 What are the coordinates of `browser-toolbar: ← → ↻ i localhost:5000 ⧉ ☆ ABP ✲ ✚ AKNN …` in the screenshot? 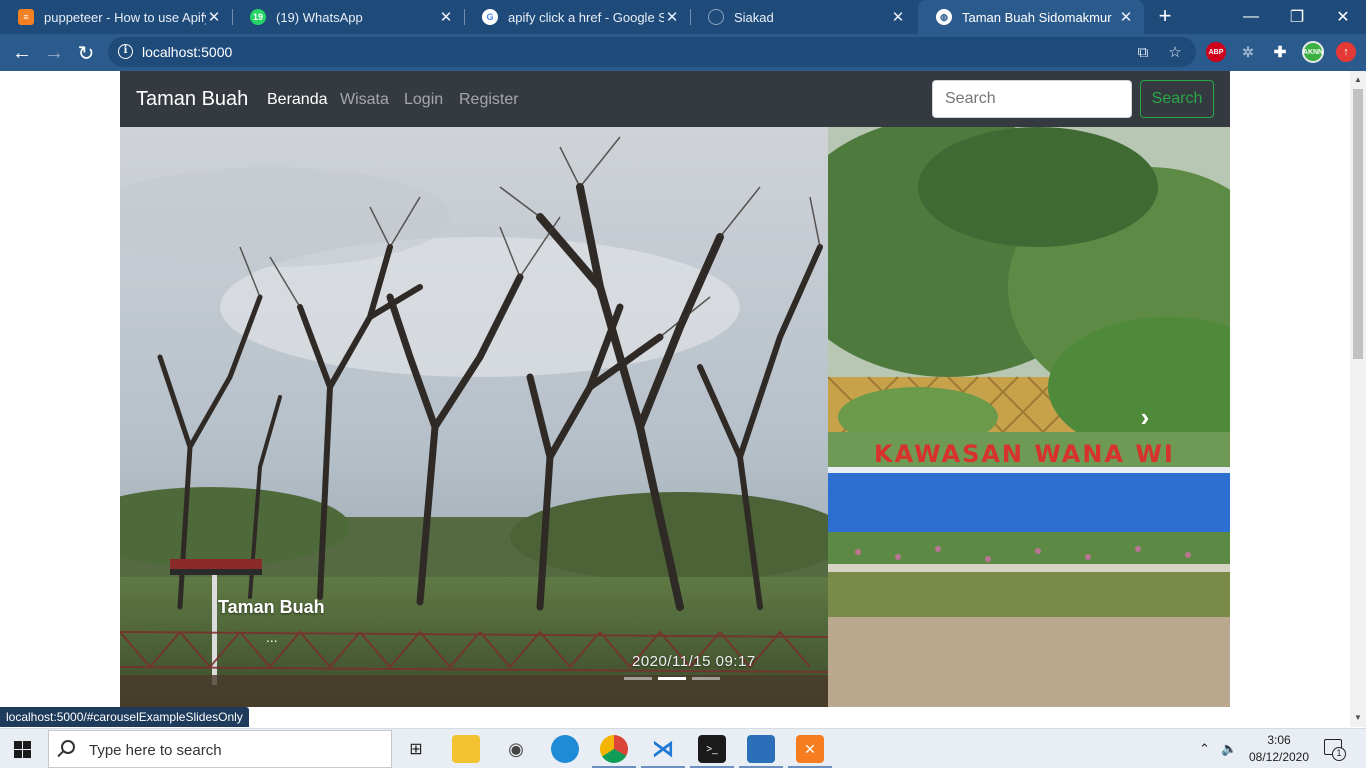 It's located at (683, 52).